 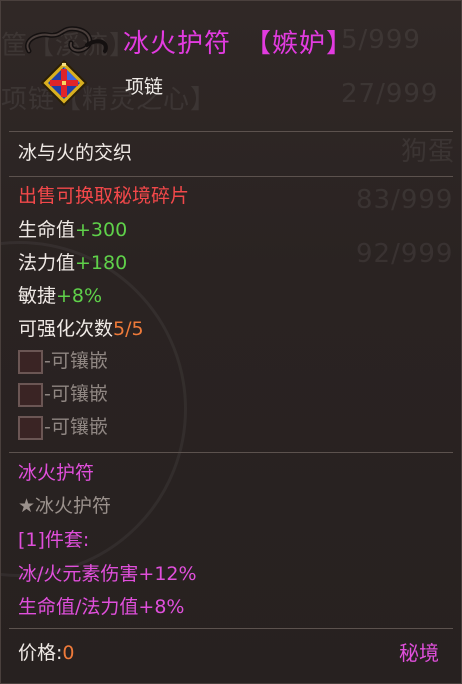 What do you see at coordinates (75, 153) in the screenshot?
I see `item-description: 冰与火的交织` at bounding box center [75, 153].